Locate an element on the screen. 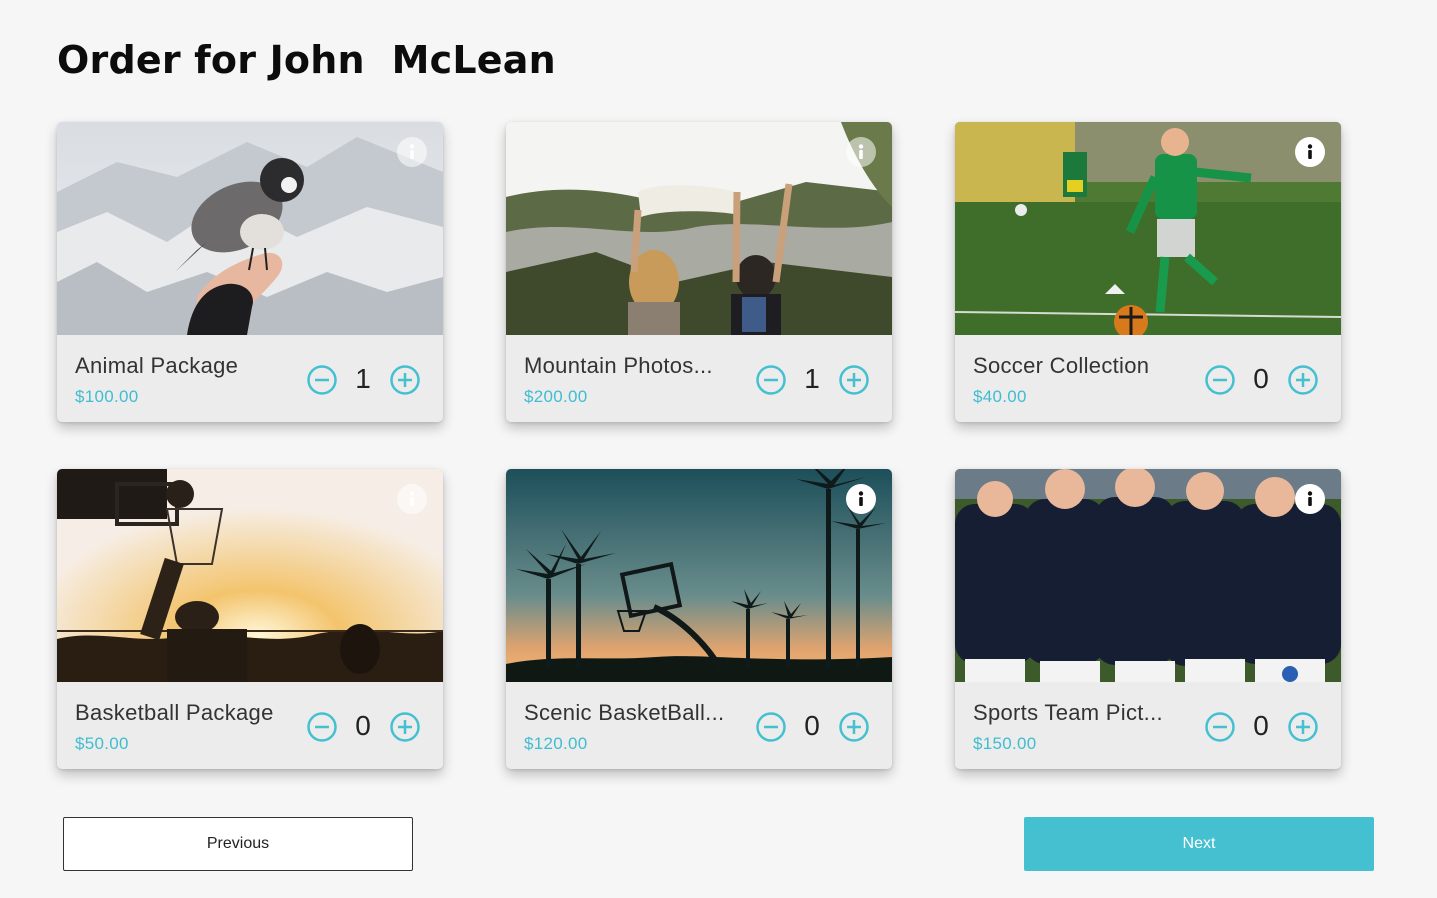 This screenshot has height=898, width=1437. product-card-scenic-basketball: Scenic BasketBall... $120.00 0 is located at coordinates (699, 619).